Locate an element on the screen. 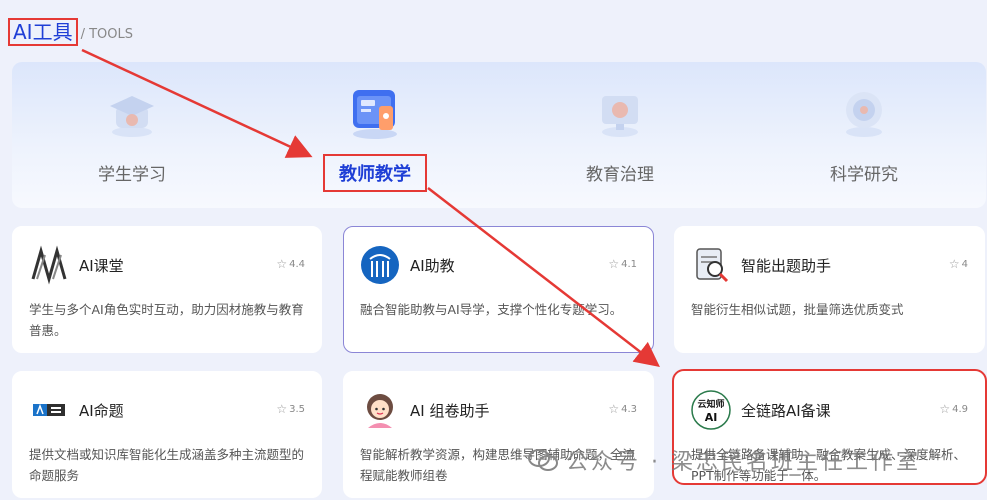 The width and height of the screenshot is (987, 500). teacher-avatar-logo is located at coordinates (380, 410).